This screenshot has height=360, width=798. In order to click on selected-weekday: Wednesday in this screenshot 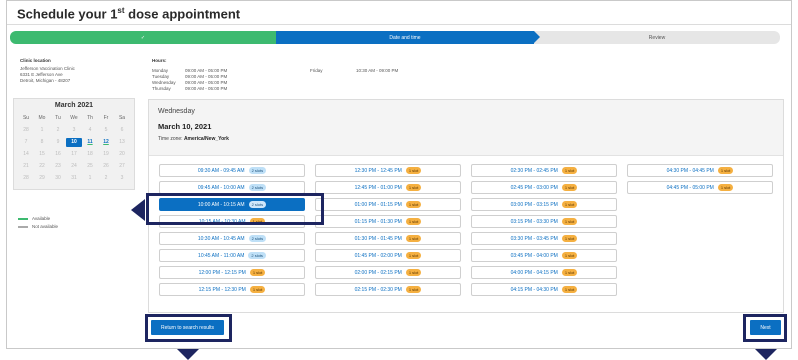, I will do `click(176, 111)`.